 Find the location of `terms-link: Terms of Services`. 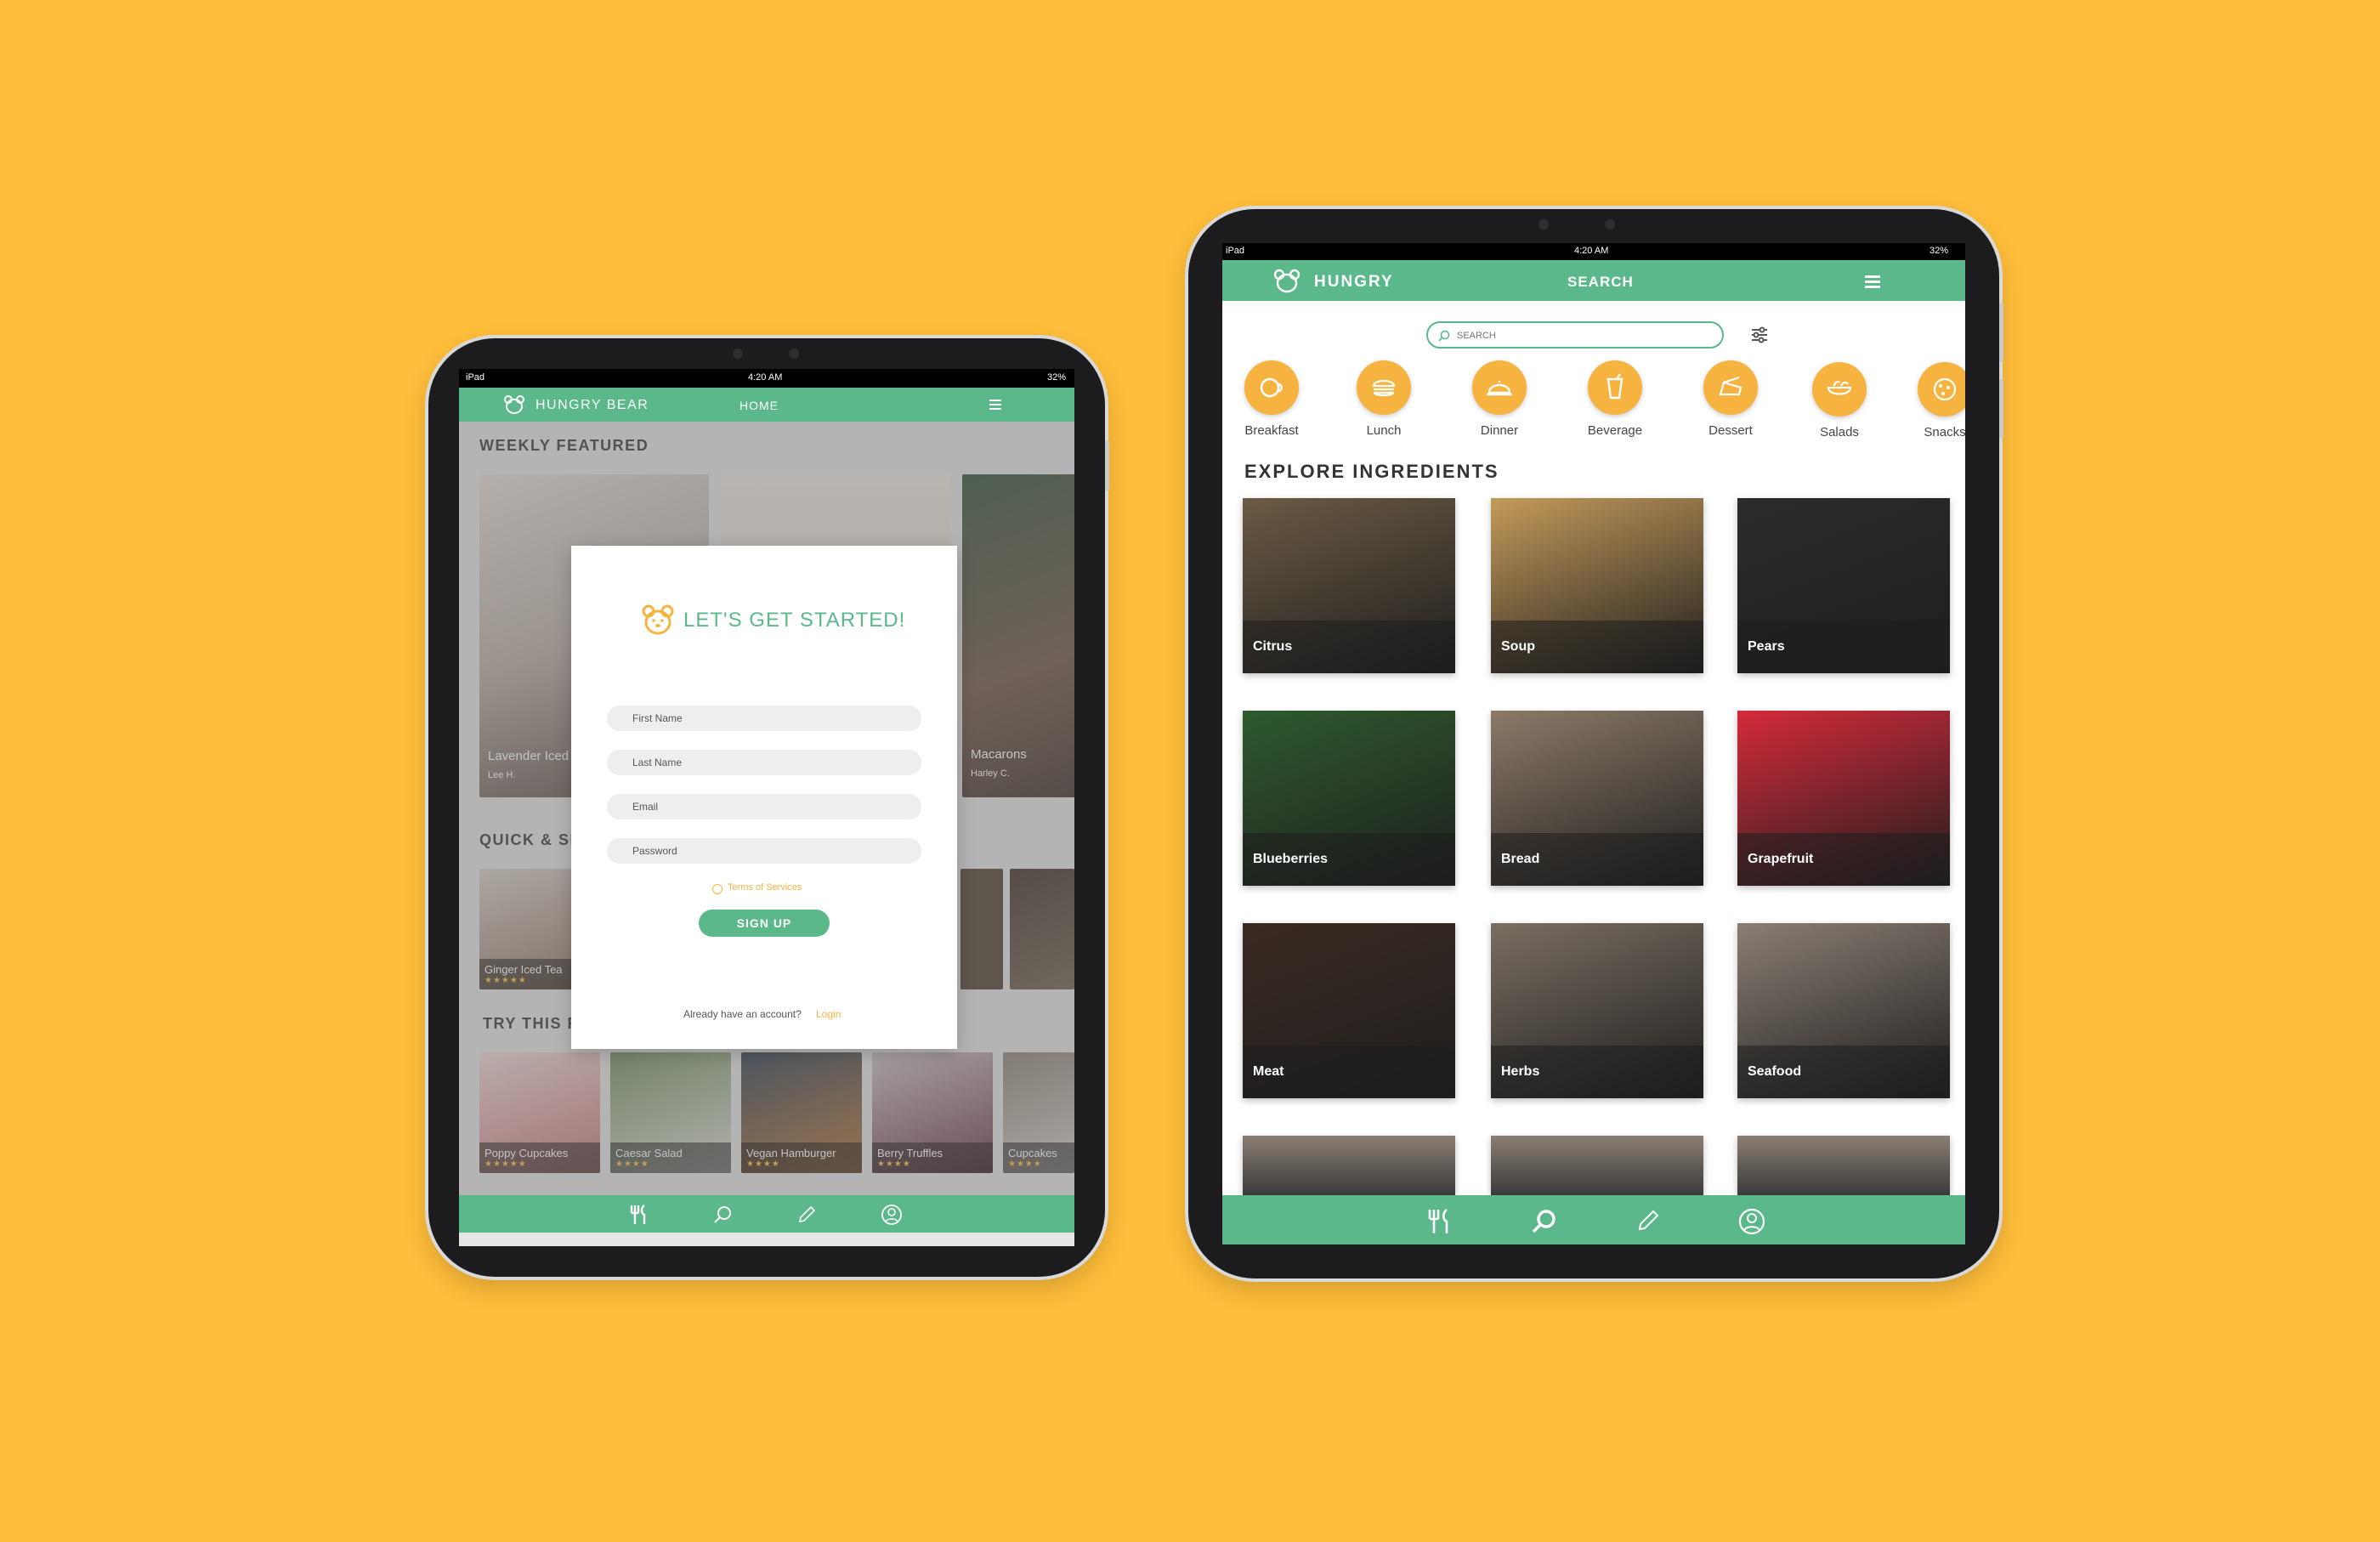

terms-link: Terms of Services is located at coordinates (765, 887).